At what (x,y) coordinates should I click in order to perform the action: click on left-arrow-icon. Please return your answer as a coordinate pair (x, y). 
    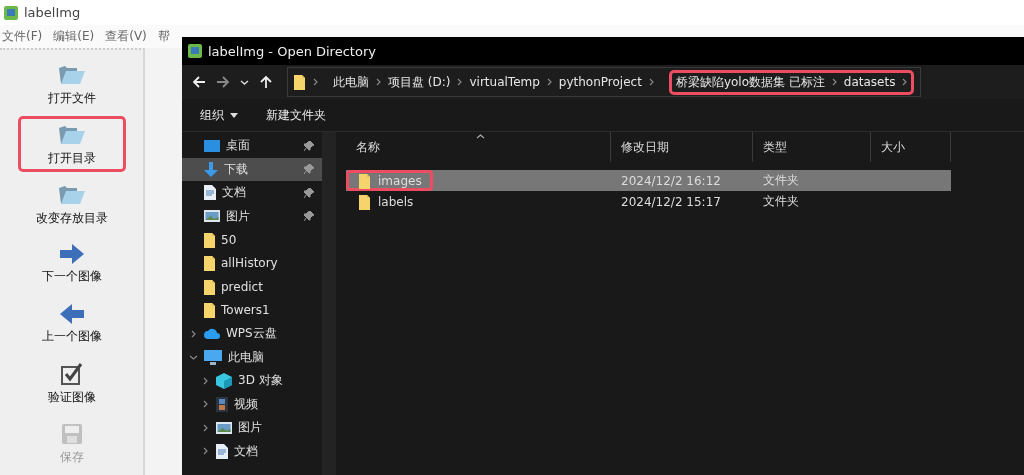
    Looking at the image, I should click on (71, 313).